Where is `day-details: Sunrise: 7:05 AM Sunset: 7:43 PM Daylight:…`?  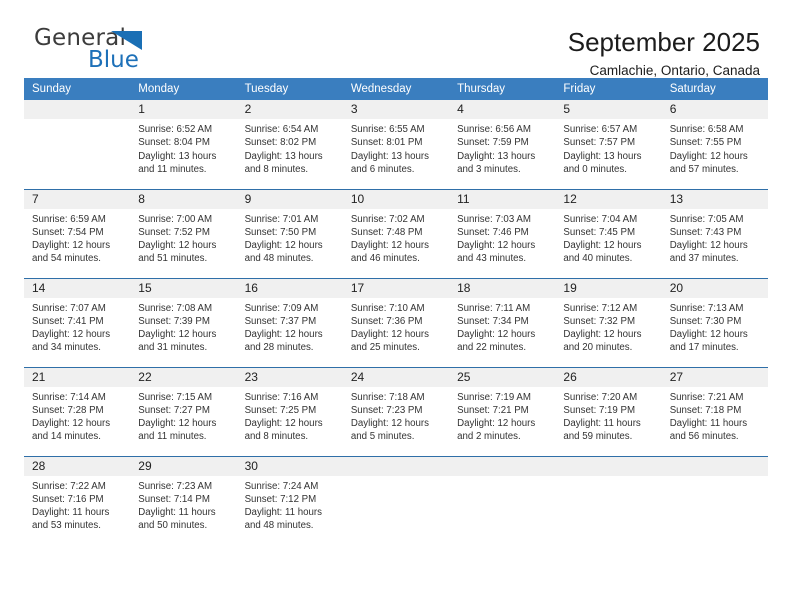 day-details: Sunrise: 7:05 AM Sunset: 7:43 PM Daylight:… is located at coordinates (715, 237).